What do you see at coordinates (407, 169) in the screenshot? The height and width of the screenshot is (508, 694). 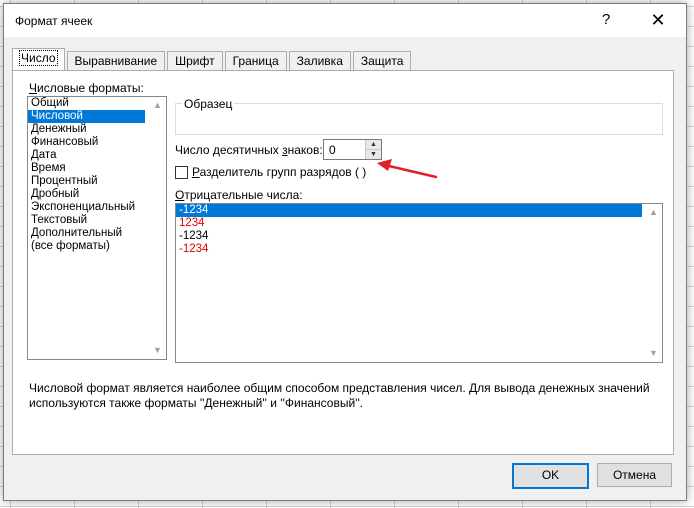 I see `annotation-arrow-icon` at bounding box center [407, 169].